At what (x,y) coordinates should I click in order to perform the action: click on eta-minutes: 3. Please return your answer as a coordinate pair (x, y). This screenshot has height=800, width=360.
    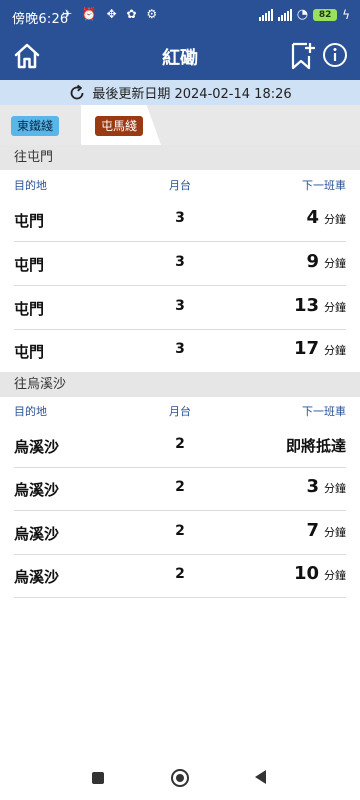
    Looking at the image, I should click on (312, 486).